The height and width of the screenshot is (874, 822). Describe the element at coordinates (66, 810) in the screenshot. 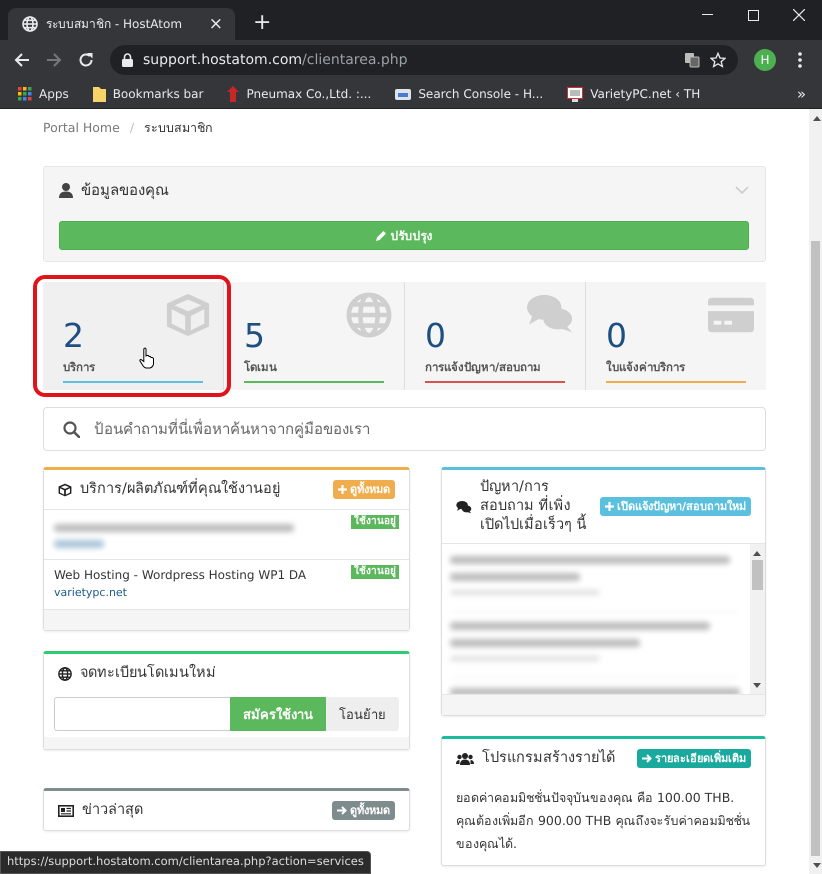

I see `newspaper-icon` at that location.